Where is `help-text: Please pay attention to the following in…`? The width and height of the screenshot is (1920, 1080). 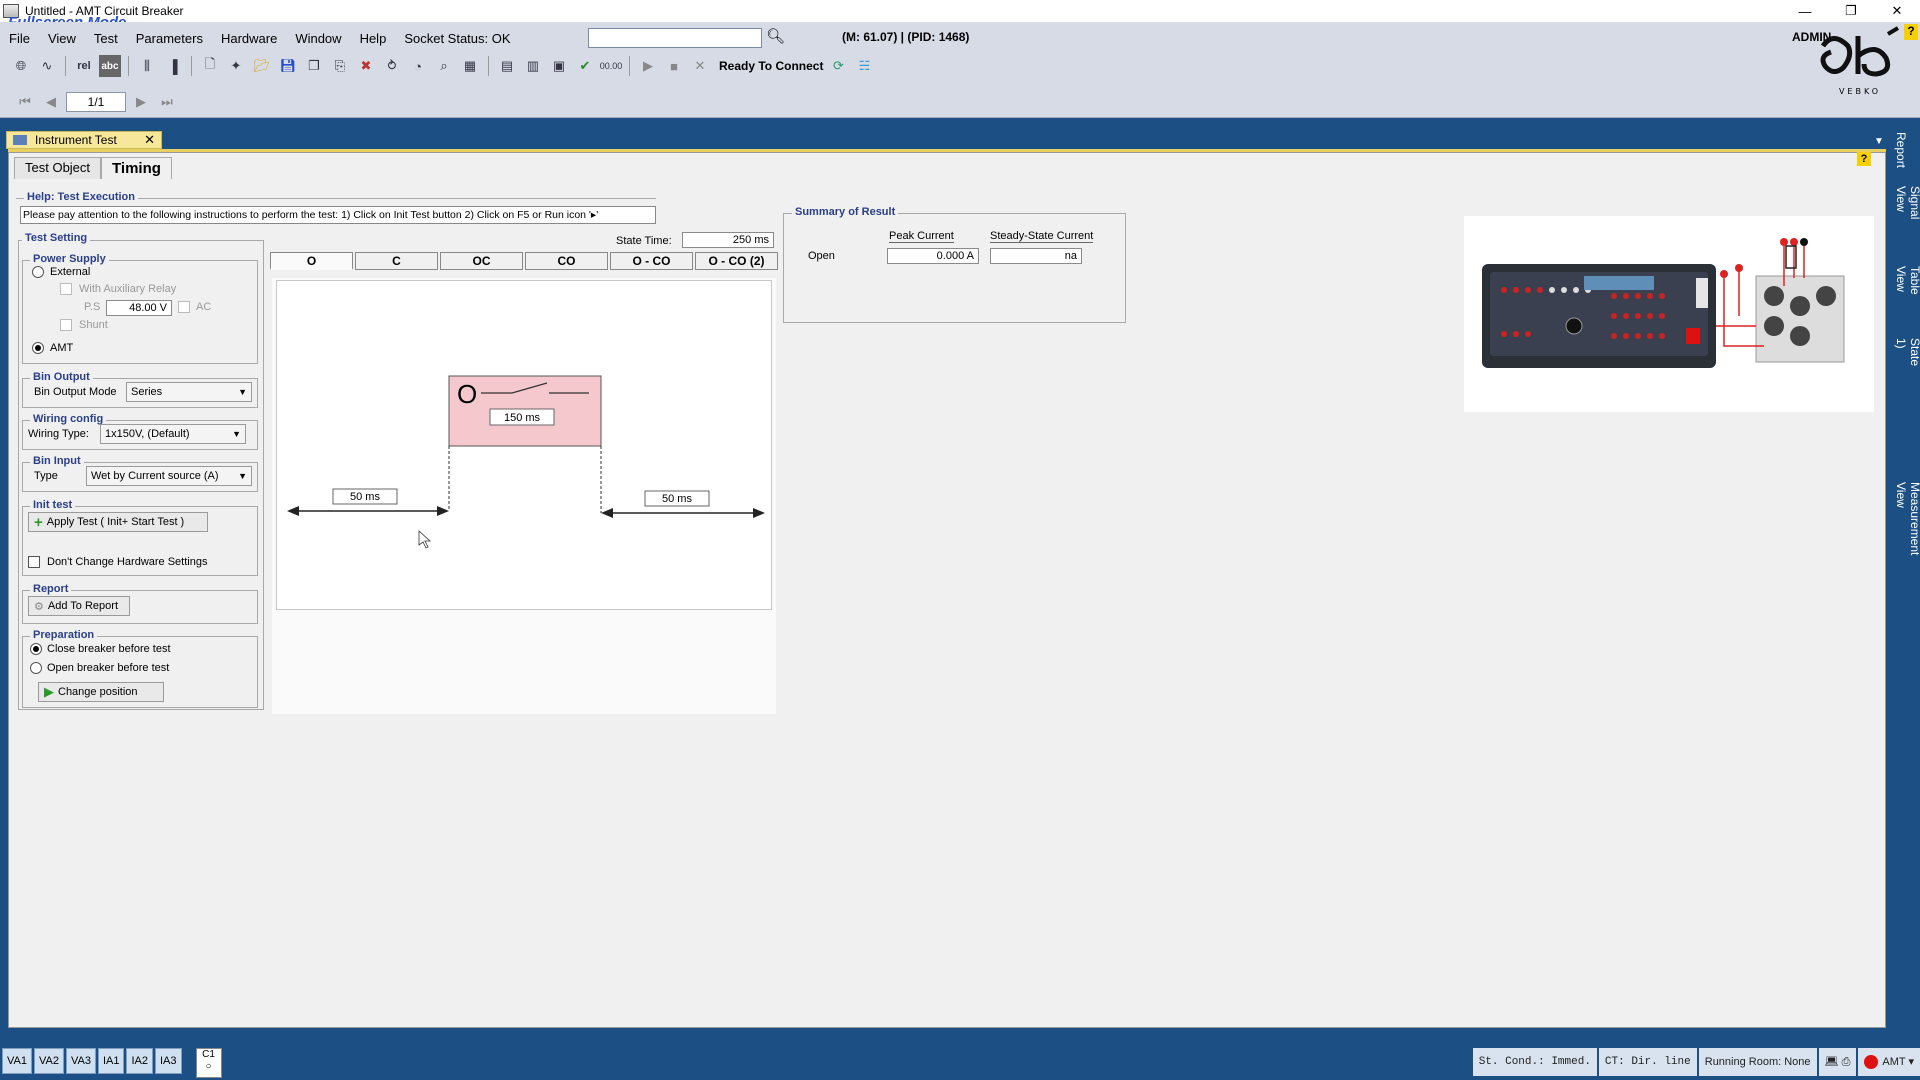 help-text: Please pay attention to the following in… is located at coordinates (338, 215).